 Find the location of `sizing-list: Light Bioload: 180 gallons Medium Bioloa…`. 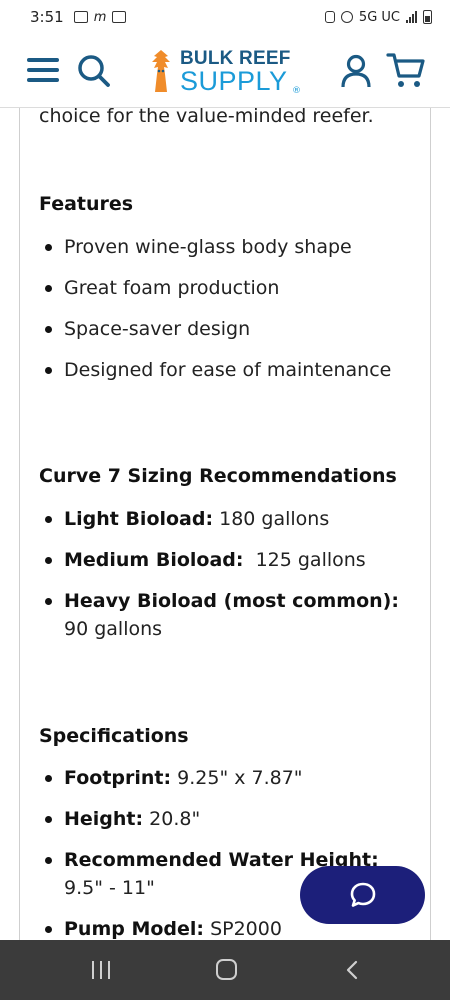

sizing-list: Light Bioload: 180 gallons Medium Bioloa… is located at coordinates (226, 580).